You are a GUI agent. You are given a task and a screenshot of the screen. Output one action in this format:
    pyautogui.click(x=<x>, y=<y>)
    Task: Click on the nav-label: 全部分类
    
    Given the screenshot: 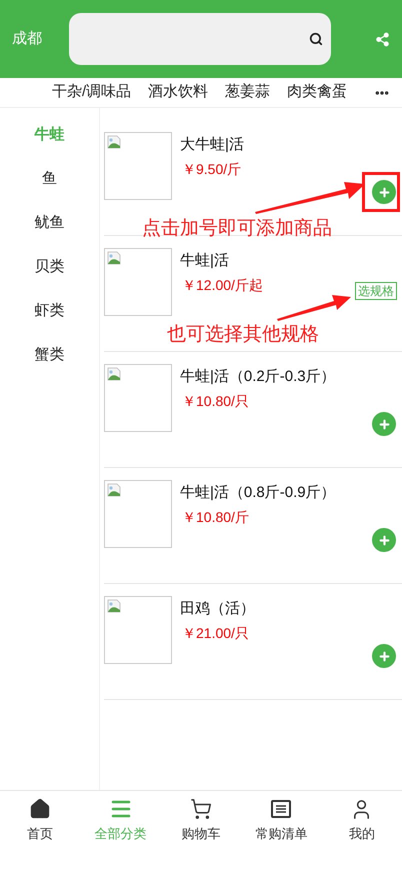 What is the action you would take?
    pyautogui.click(x=120, y=834)
    